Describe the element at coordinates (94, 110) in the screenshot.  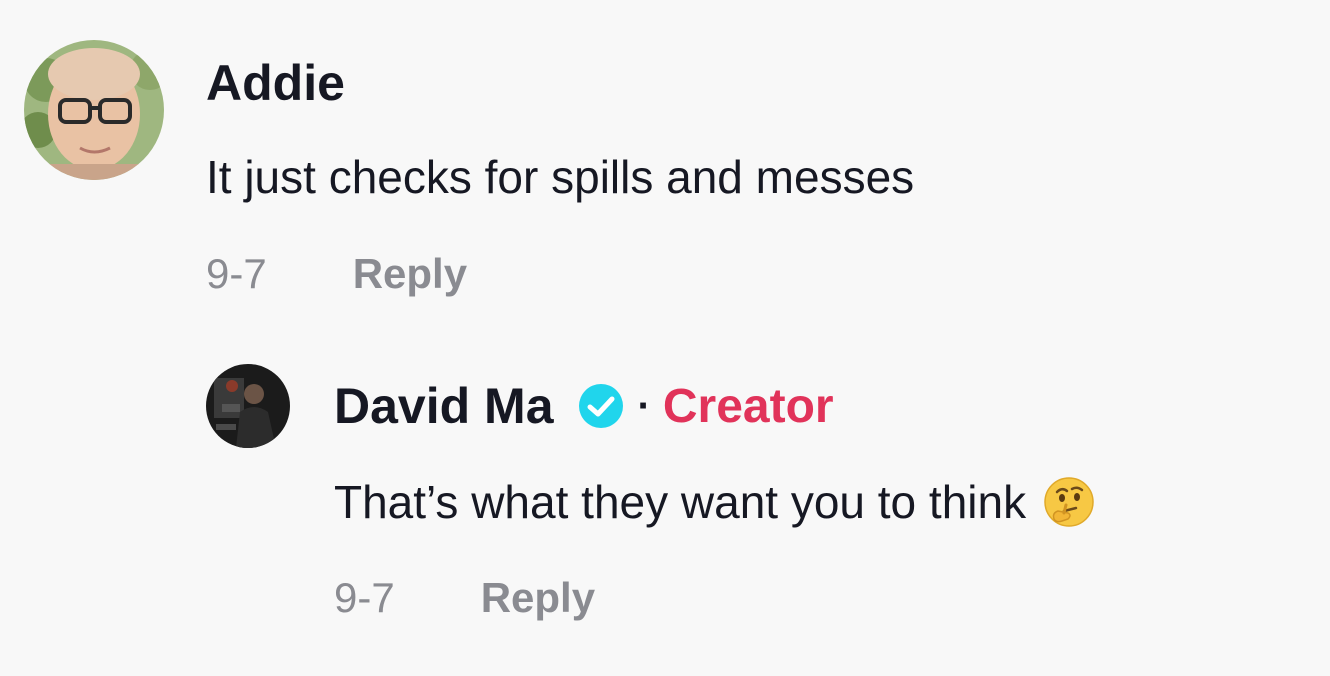
I see `avatar-addie` at that location.